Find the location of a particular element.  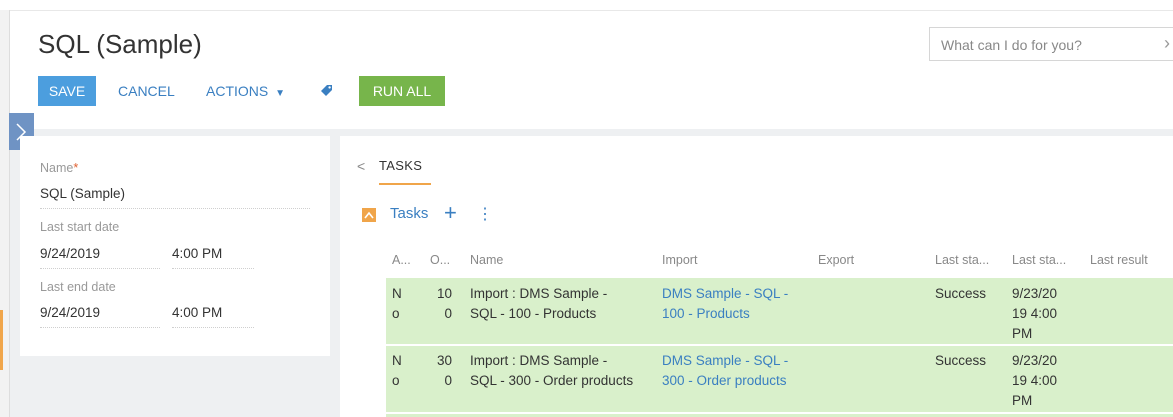

chevron-up-icon is located at coordinates (369, 215).